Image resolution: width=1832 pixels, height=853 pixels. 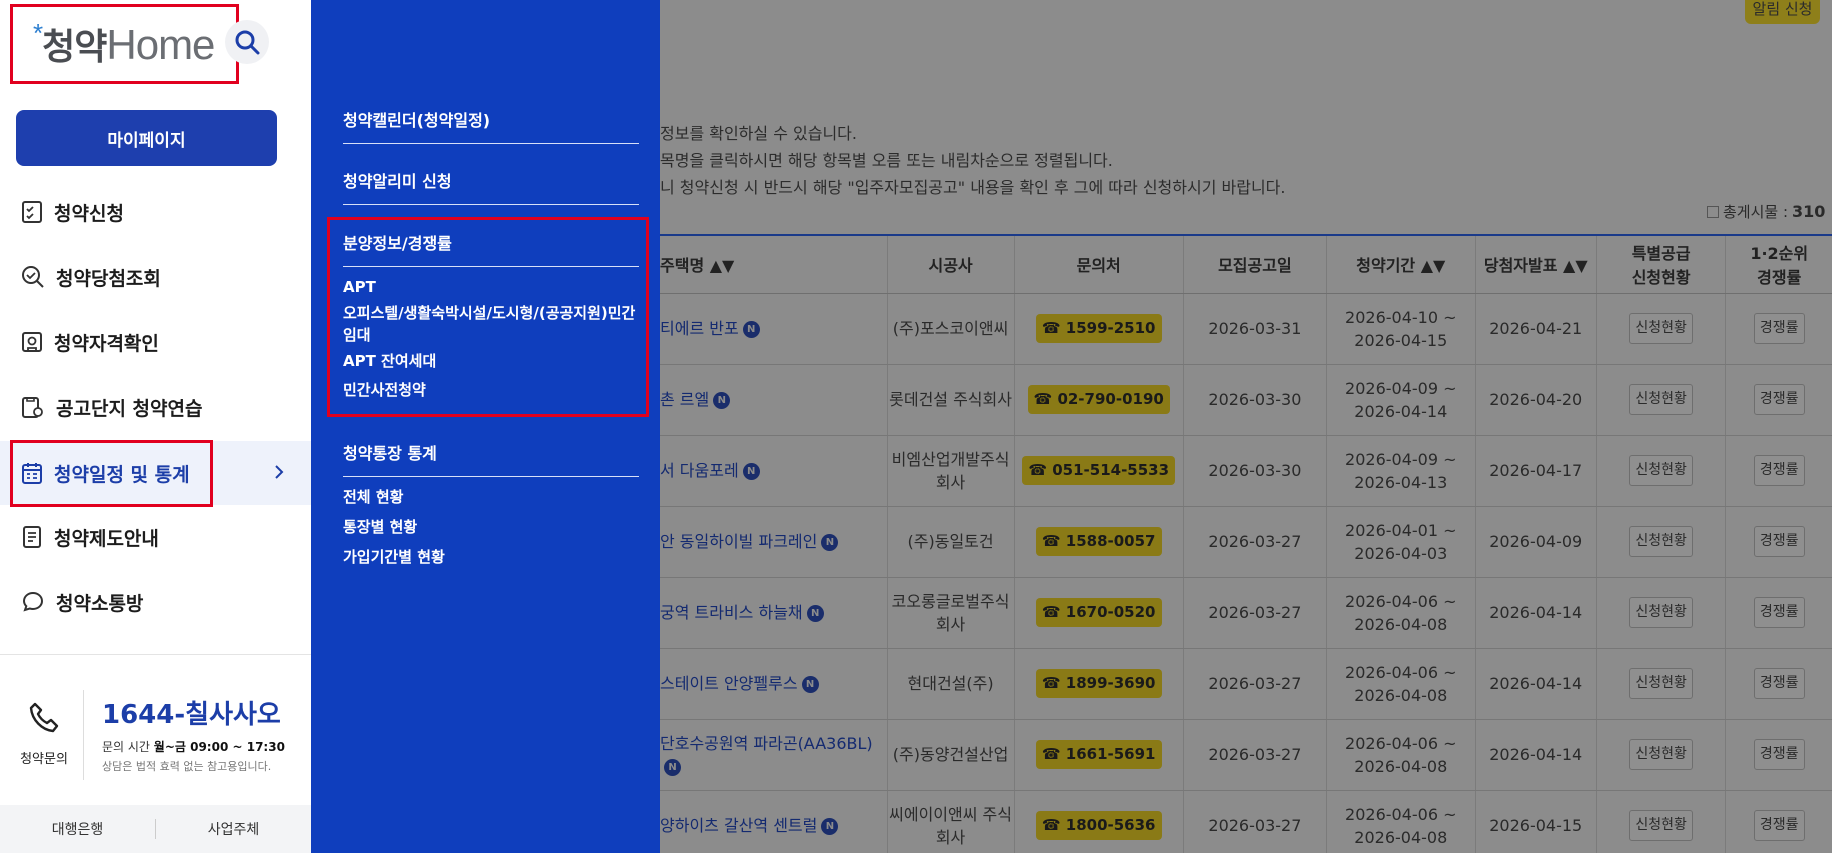 I want to click on row-name-cell: 궁역 트라비스 하늘채 N, so click(x=774, y=613).